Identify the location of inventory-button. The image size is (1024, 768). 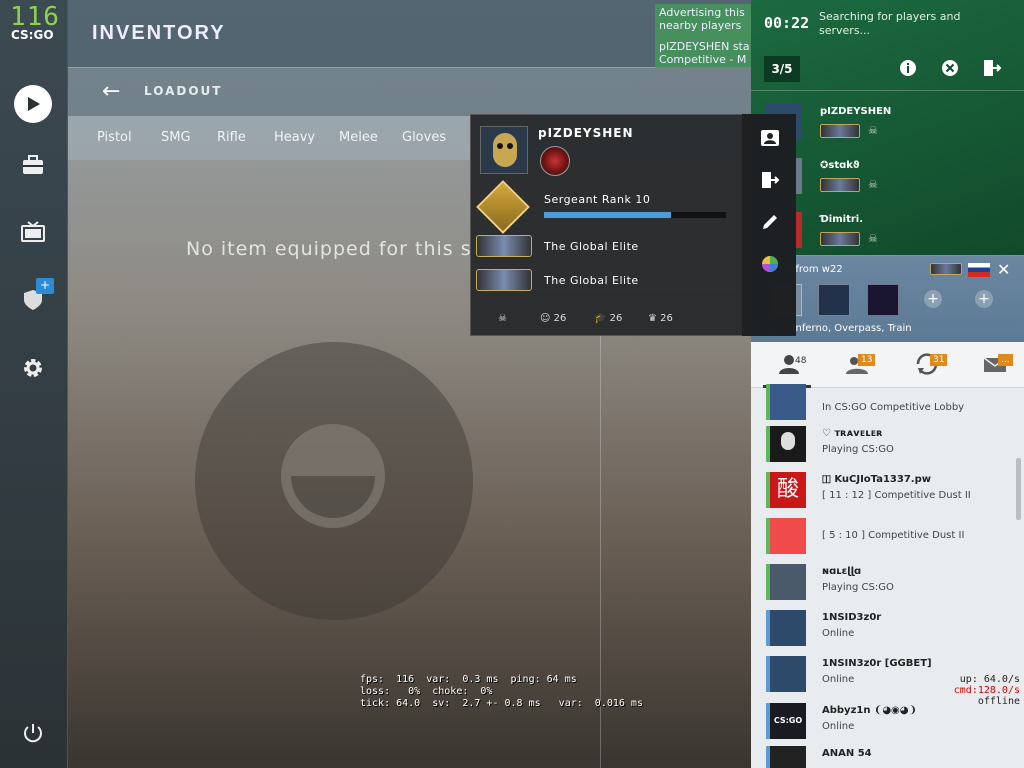
(33, 165).